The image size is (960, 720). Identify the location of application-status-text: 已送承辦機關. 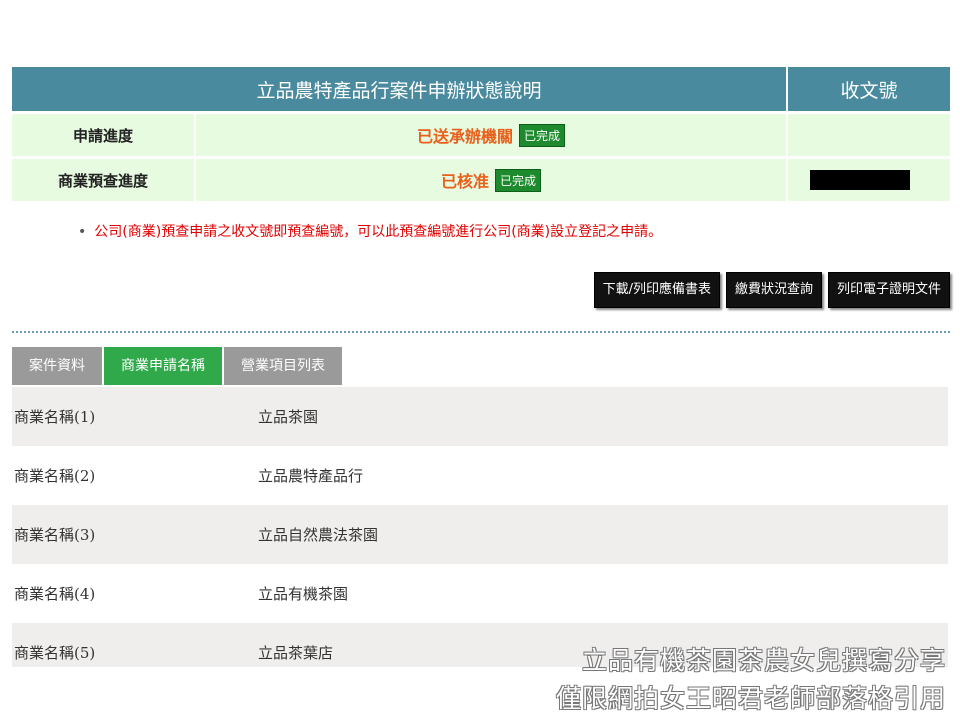
(464, 136).